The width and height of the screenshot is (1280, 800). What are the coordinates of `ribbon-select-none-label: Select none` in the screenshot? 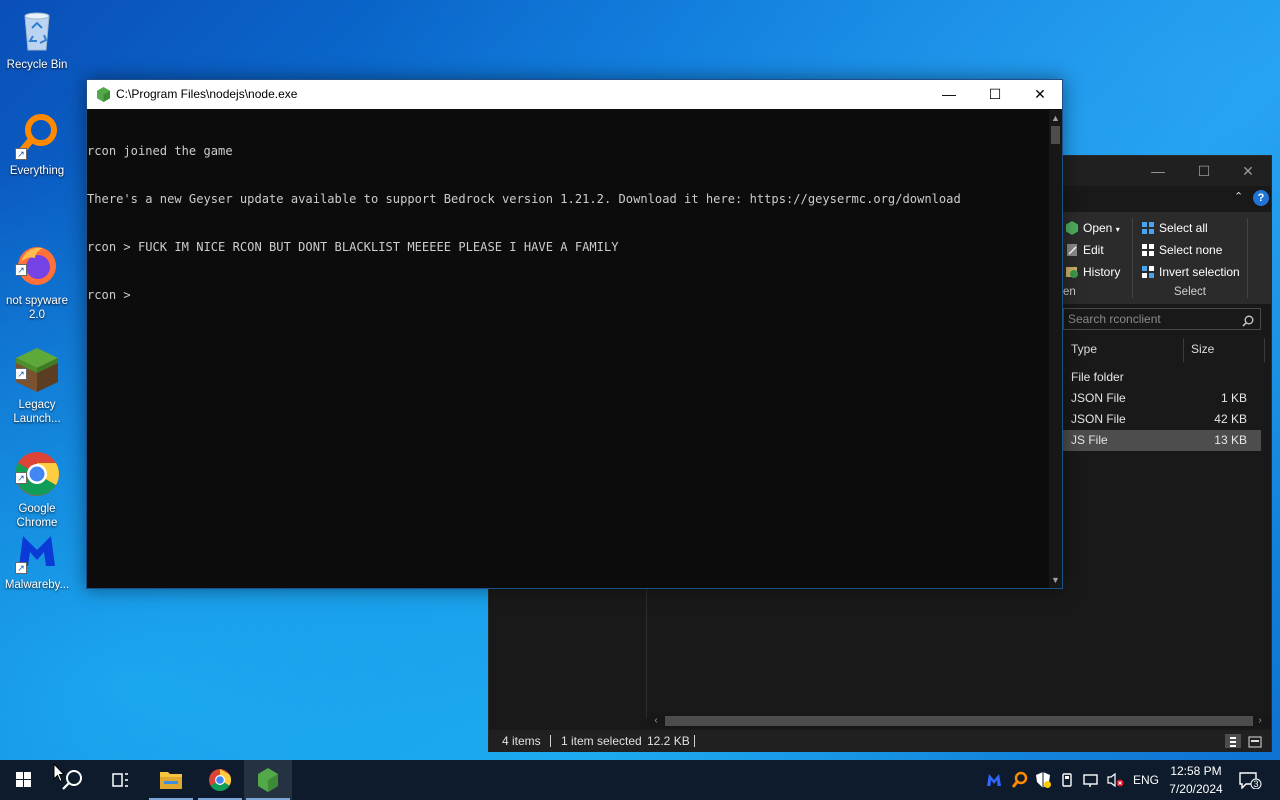 It's located at (1191, 250).